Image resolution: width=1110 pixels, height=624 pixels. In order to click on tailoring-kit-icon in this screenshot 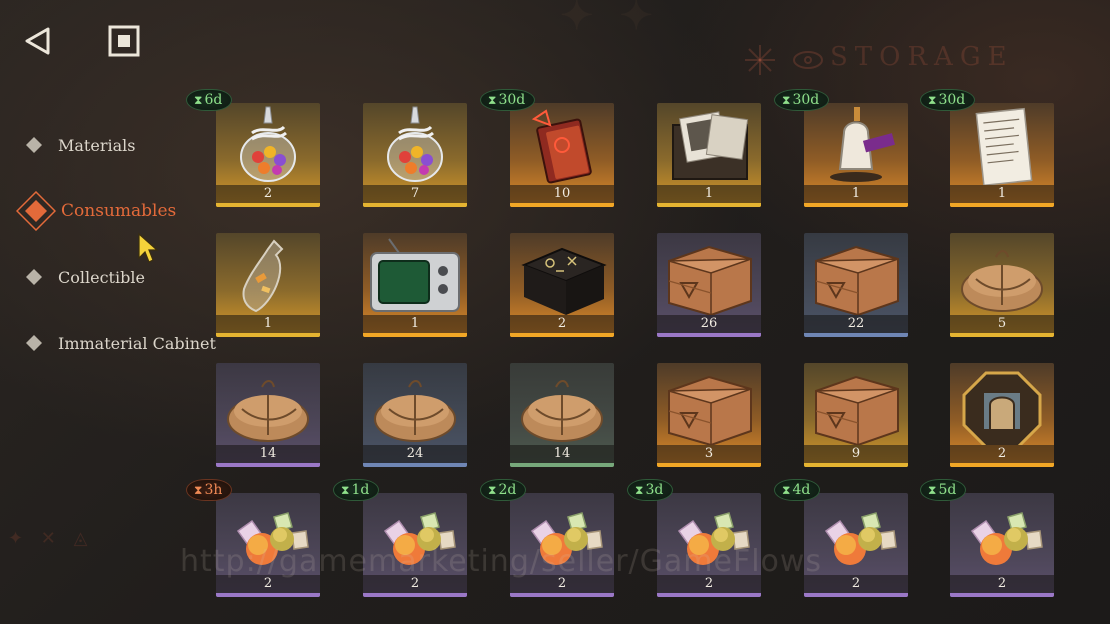, I will do `click(863, 144)`.